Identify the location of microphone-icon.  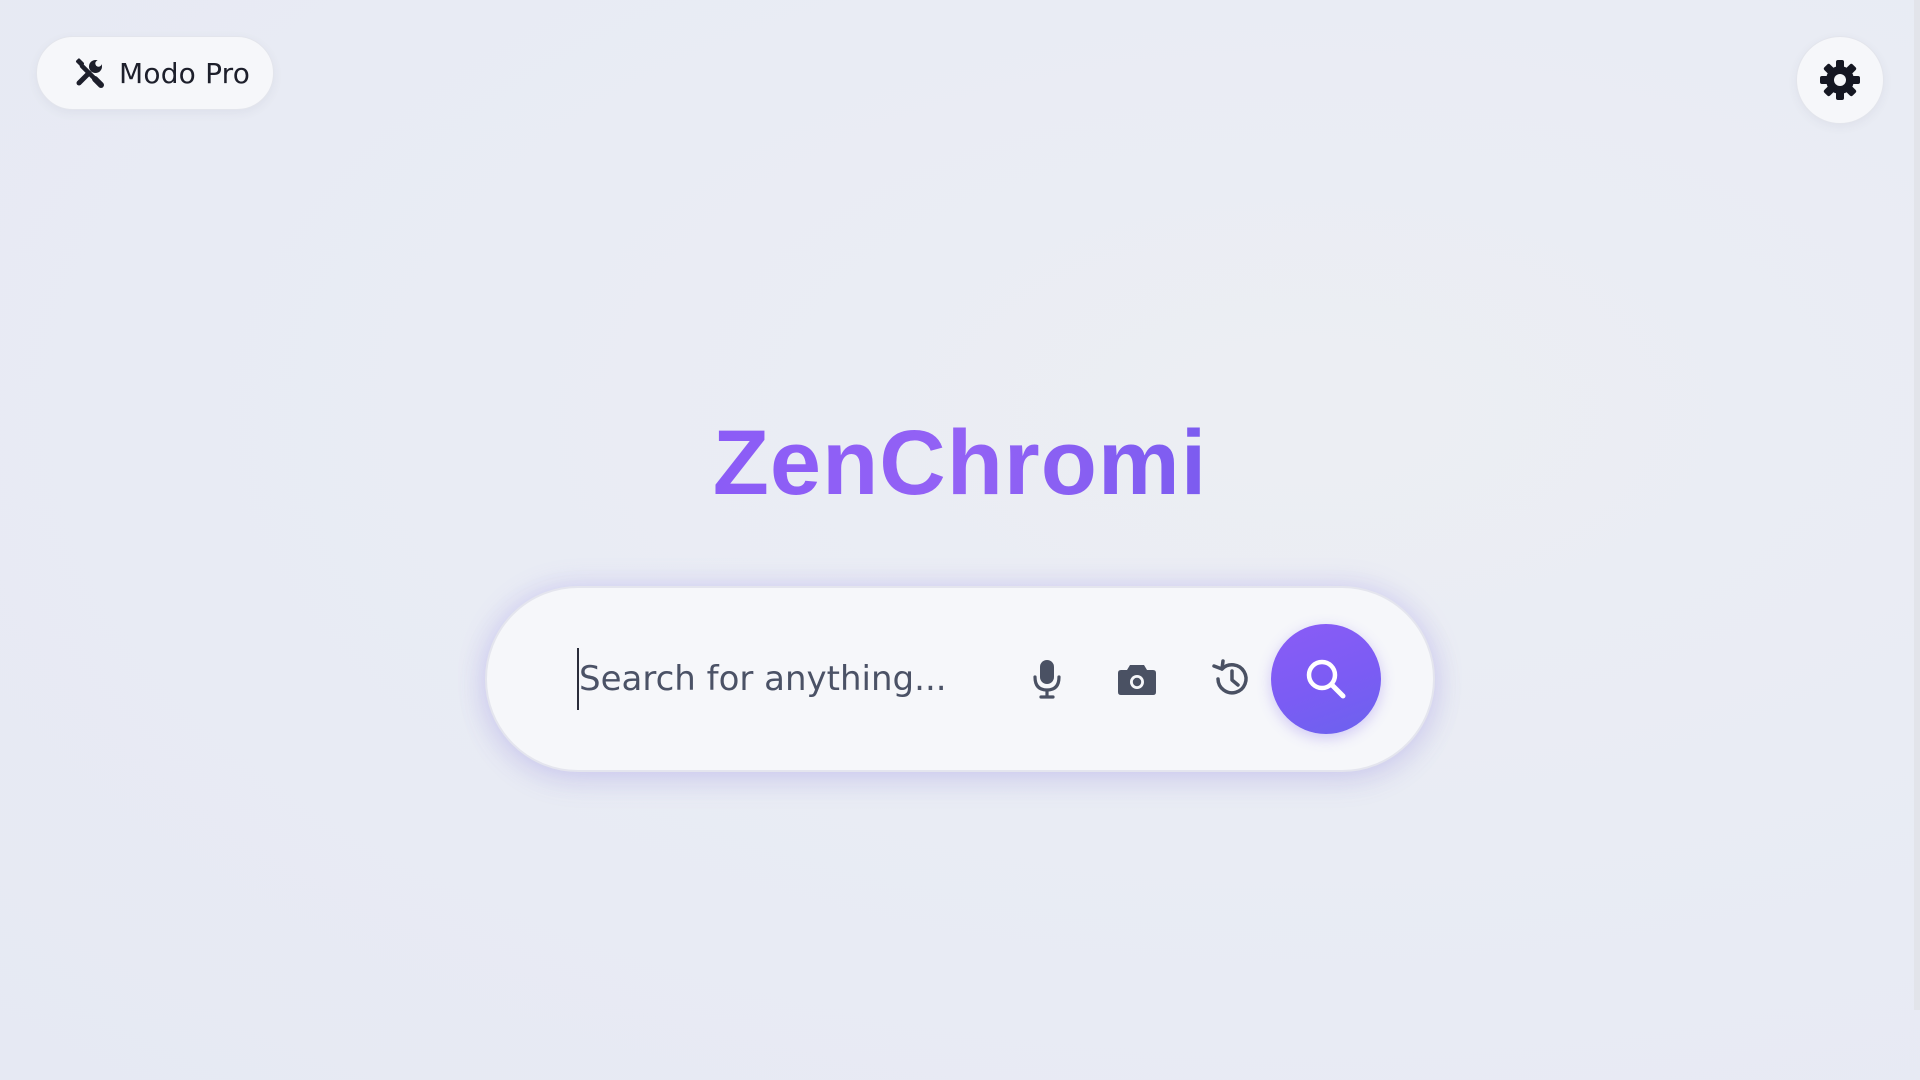
(1047, 679).